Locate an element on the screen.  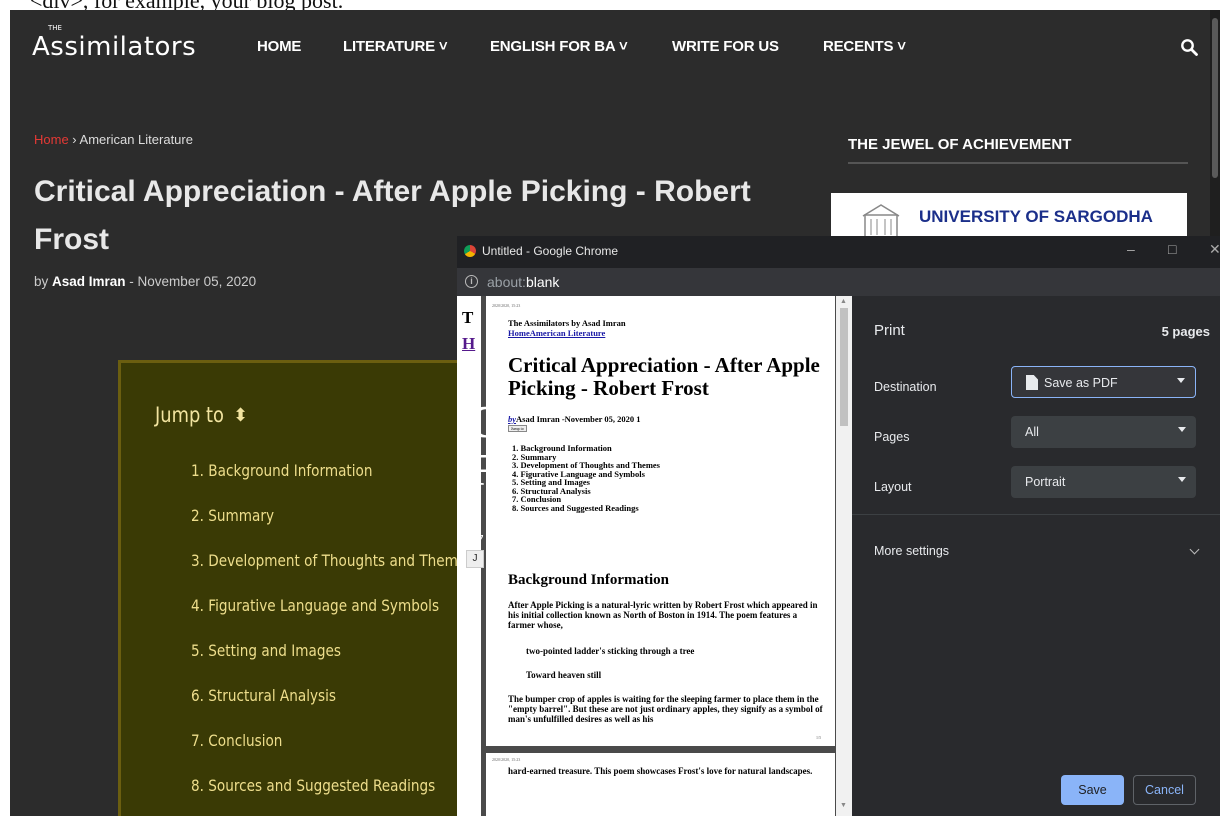
document-icon is located at coordinates (1032, 382).